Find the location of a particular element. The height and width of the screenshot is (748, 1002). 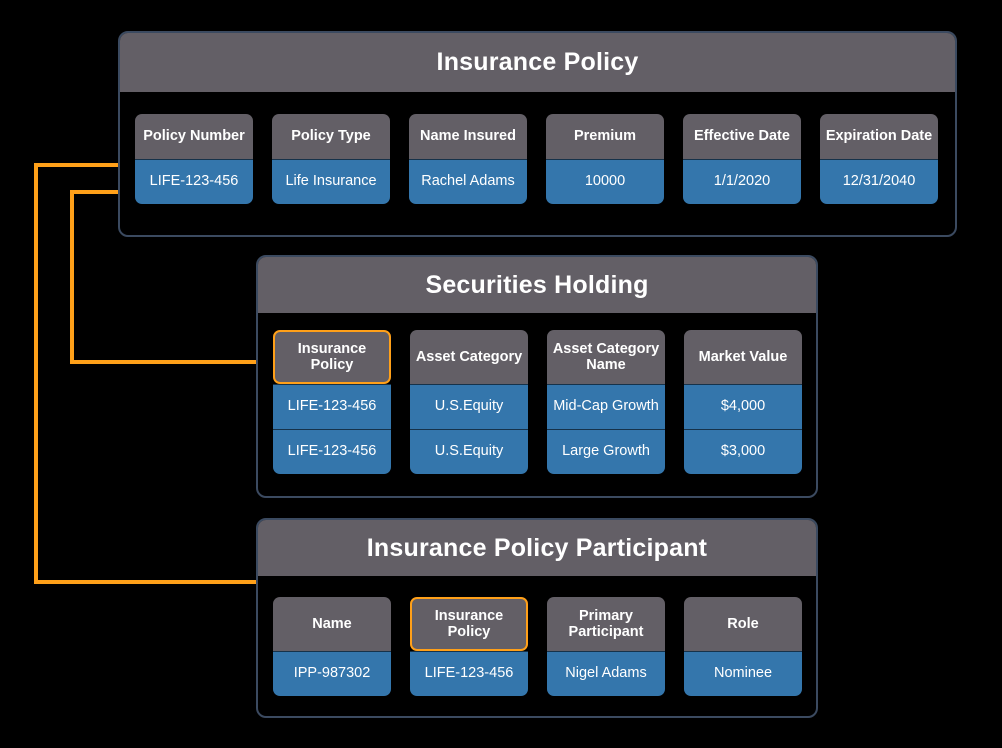

cell-value: Large Growth is located at coordinates (606, 451).